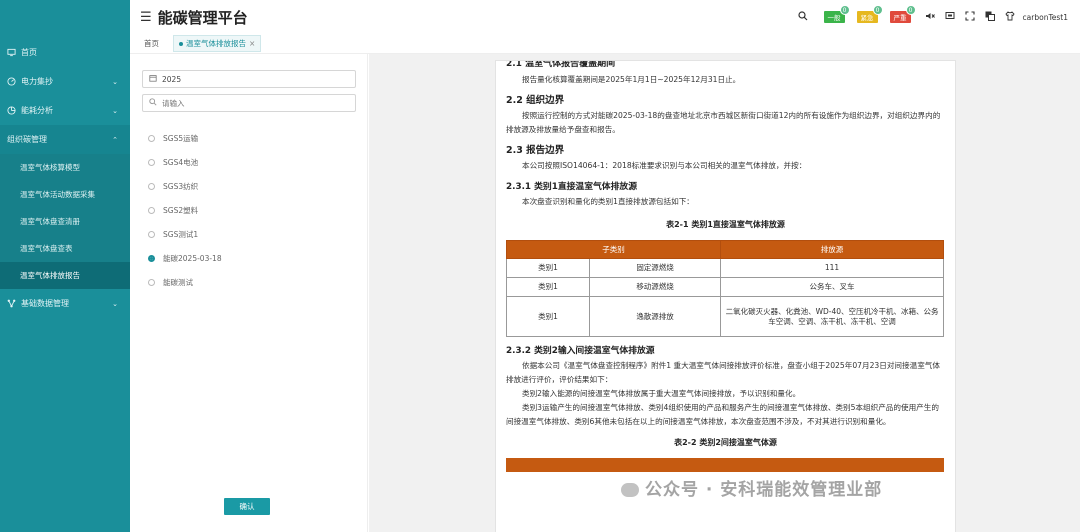  I want to click on alarm-severe-button: 严重 0, so click(902, 14).